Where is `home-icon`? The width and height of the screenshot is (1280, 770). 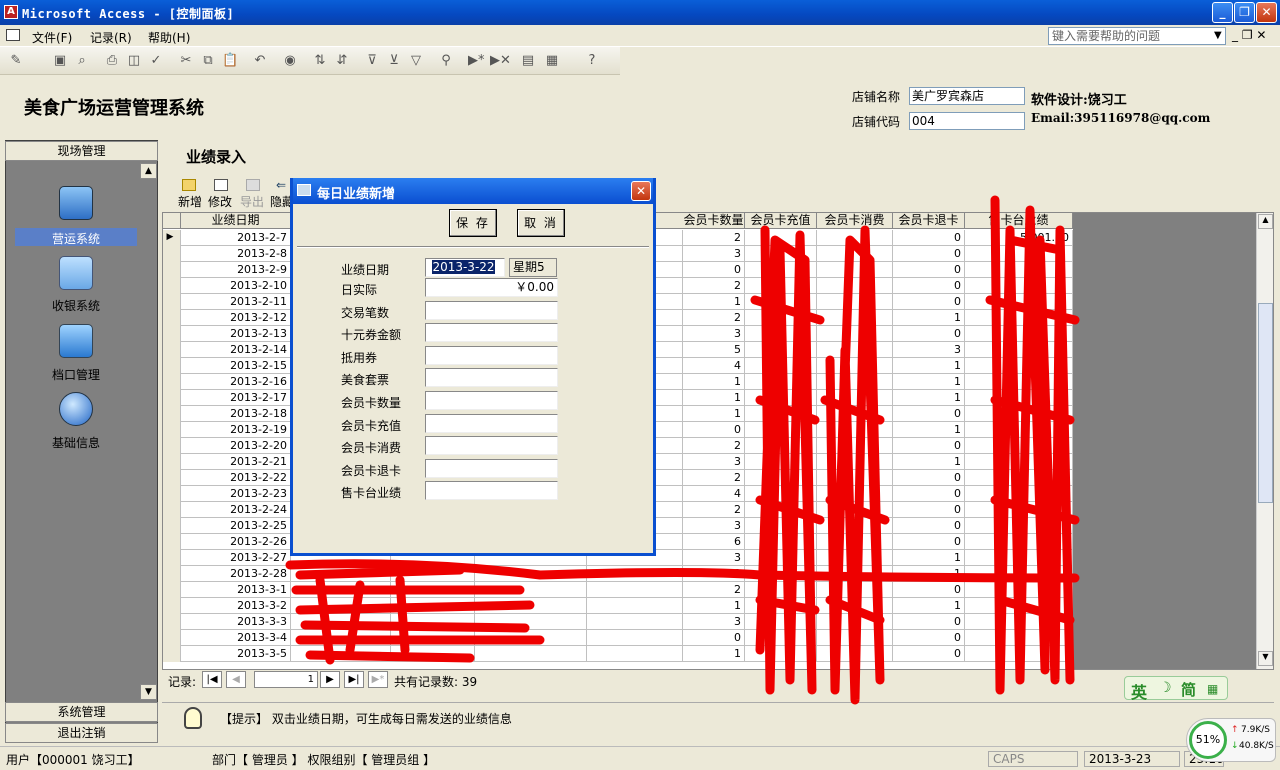
home-icon is located at coordinates (76, 341).